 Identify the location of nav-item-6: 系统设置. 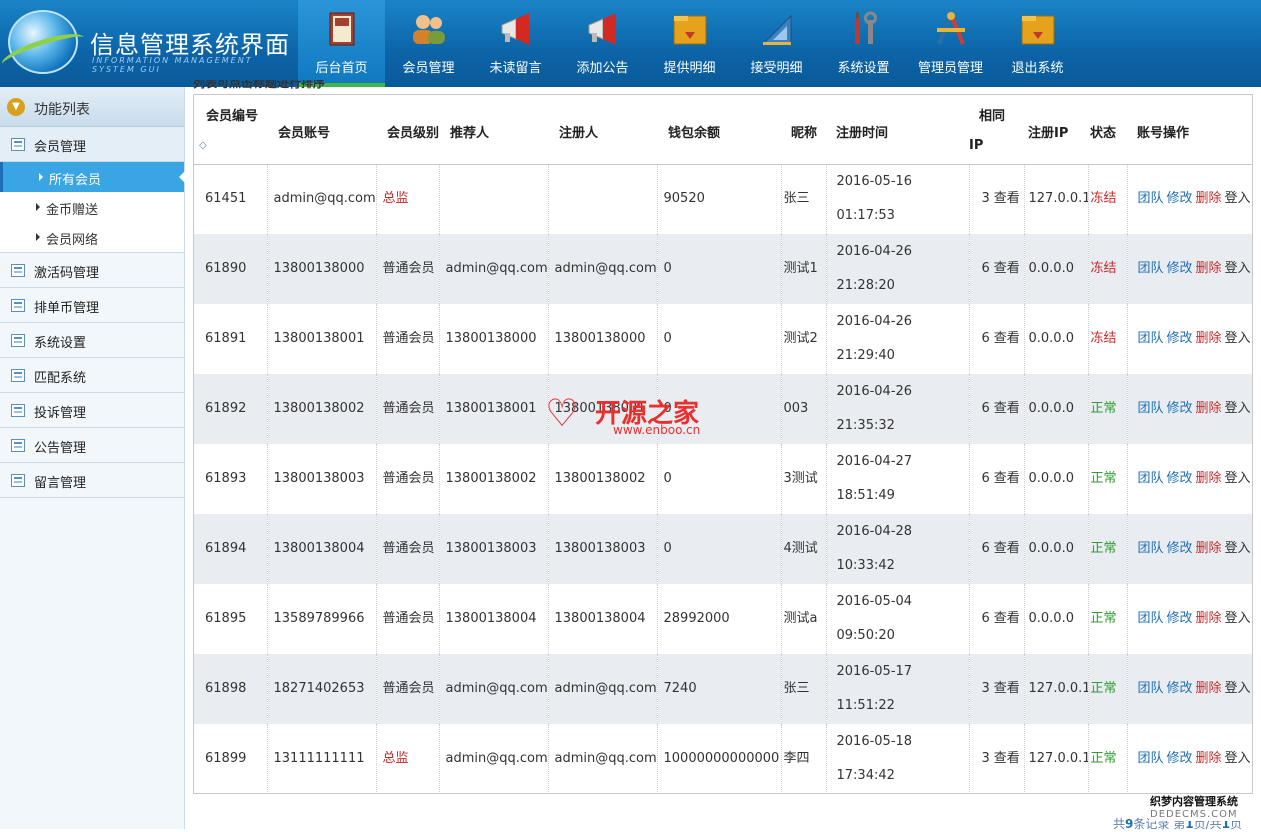
(863, 43).